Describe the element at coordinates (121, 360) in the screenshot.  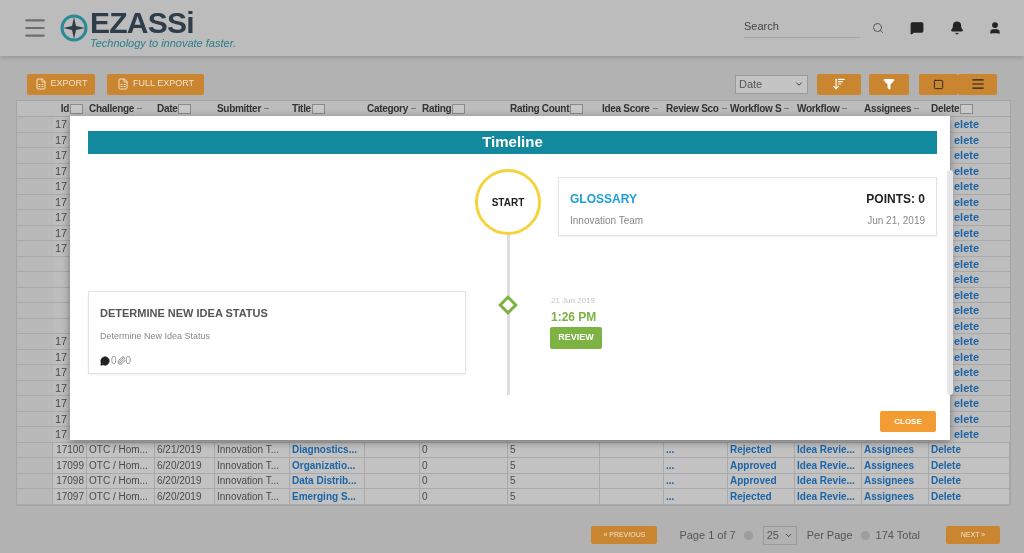
I see `paperclip-icon` at that location.